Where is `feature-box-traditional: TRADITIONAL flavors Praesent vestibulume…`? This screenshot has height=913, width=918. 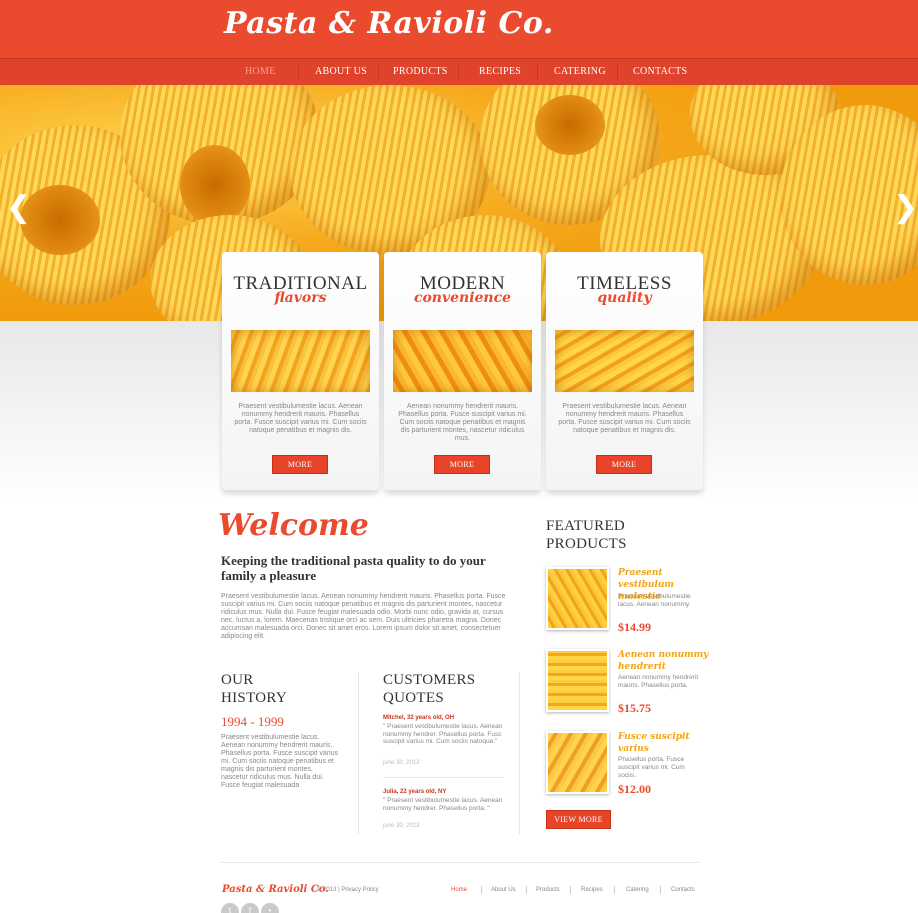
feature-box-traditional: TRADITIONAL flavors Praesent vestibulume… is located at coordinates (300, 371).